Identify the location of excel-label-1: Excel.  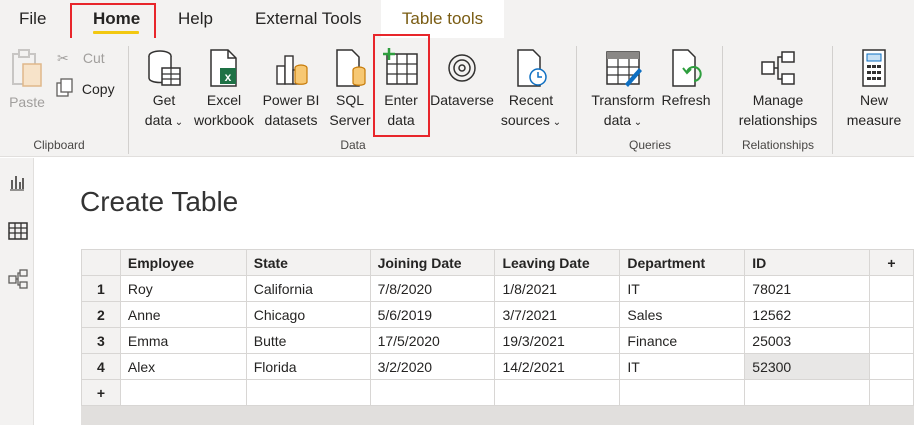
(224, 100).